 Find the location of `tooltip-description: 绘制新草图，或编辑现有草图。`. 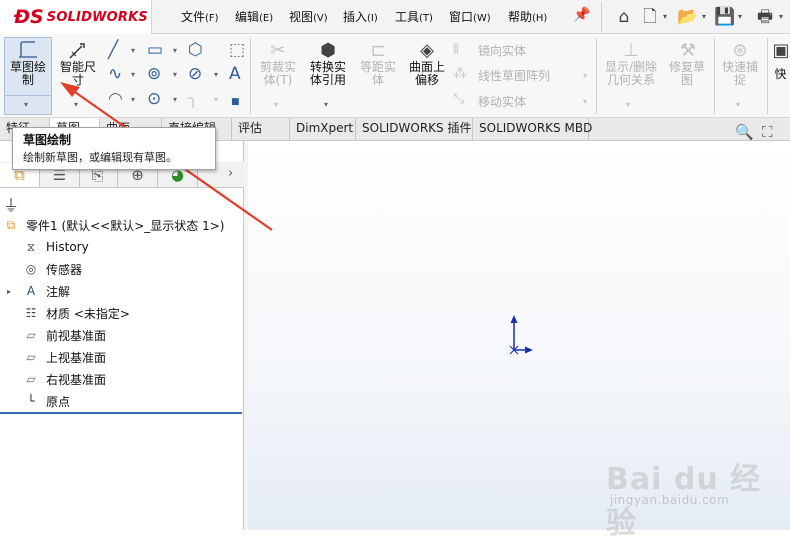

tooltip-description: 绘制新草图，或编辑现有草图。 is located at coordinates (100, 157).